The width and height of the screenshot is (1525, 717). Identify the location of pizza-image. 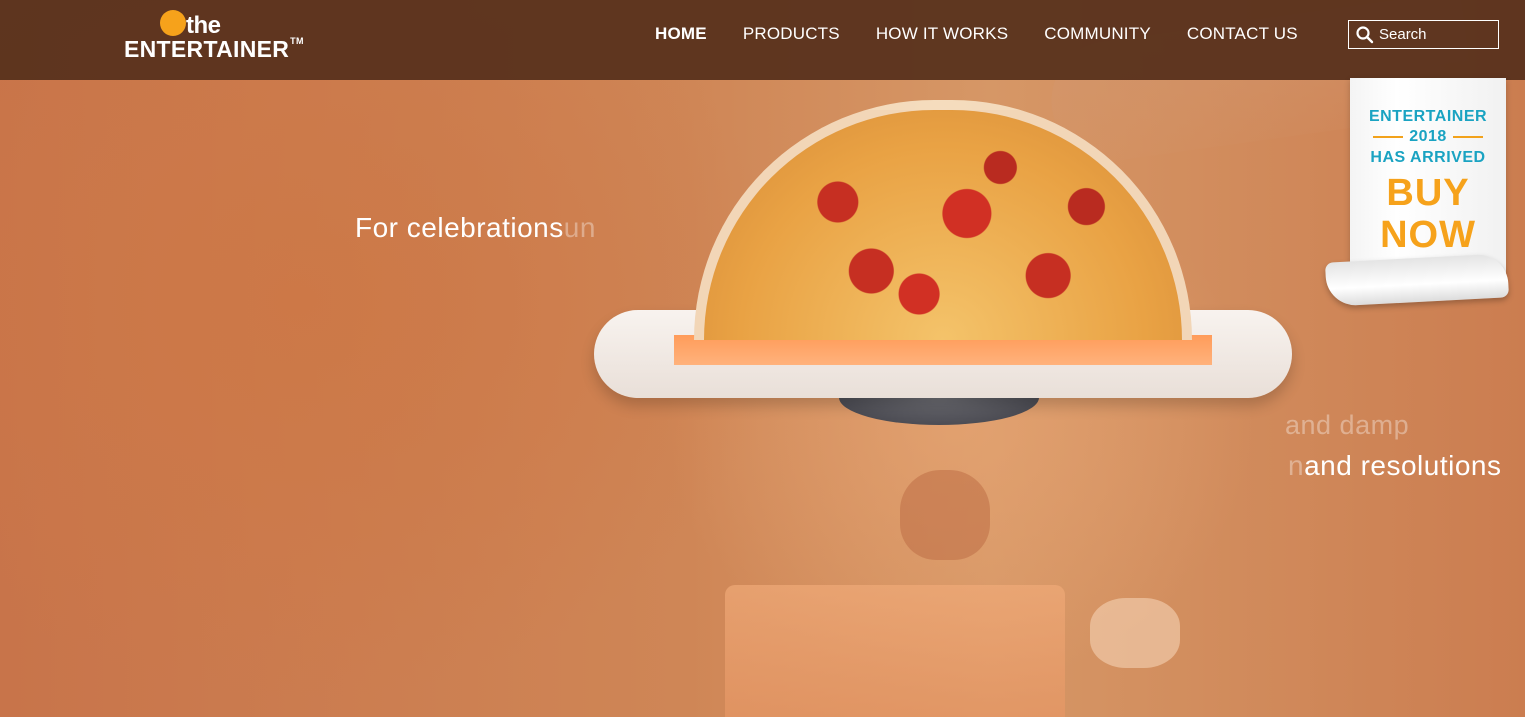
(943, 220).